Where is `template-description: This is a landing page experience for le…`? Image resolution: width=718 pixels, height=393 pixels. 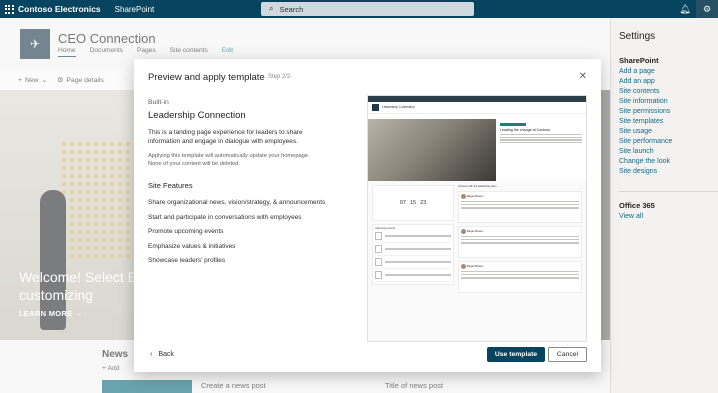 template-description: This is a landing page experience for le… is located at coordinates (225, 137).